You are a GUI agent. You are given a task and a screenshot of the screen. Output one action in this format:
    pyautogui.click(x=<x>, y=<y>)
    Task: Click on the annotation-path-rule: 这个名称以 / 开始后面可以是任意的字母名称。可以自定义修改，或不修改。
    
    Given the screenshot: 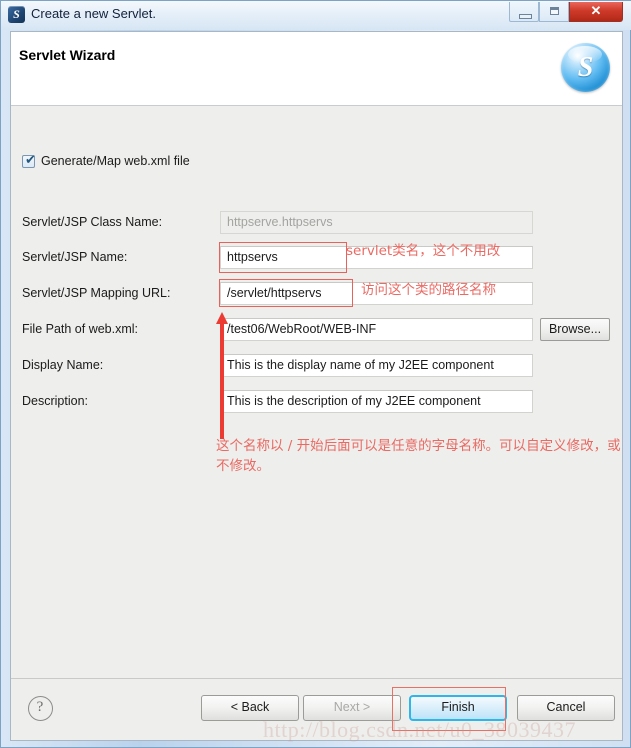 What is the action you would take?
    pyautogui.click(x=418, y=456)
    